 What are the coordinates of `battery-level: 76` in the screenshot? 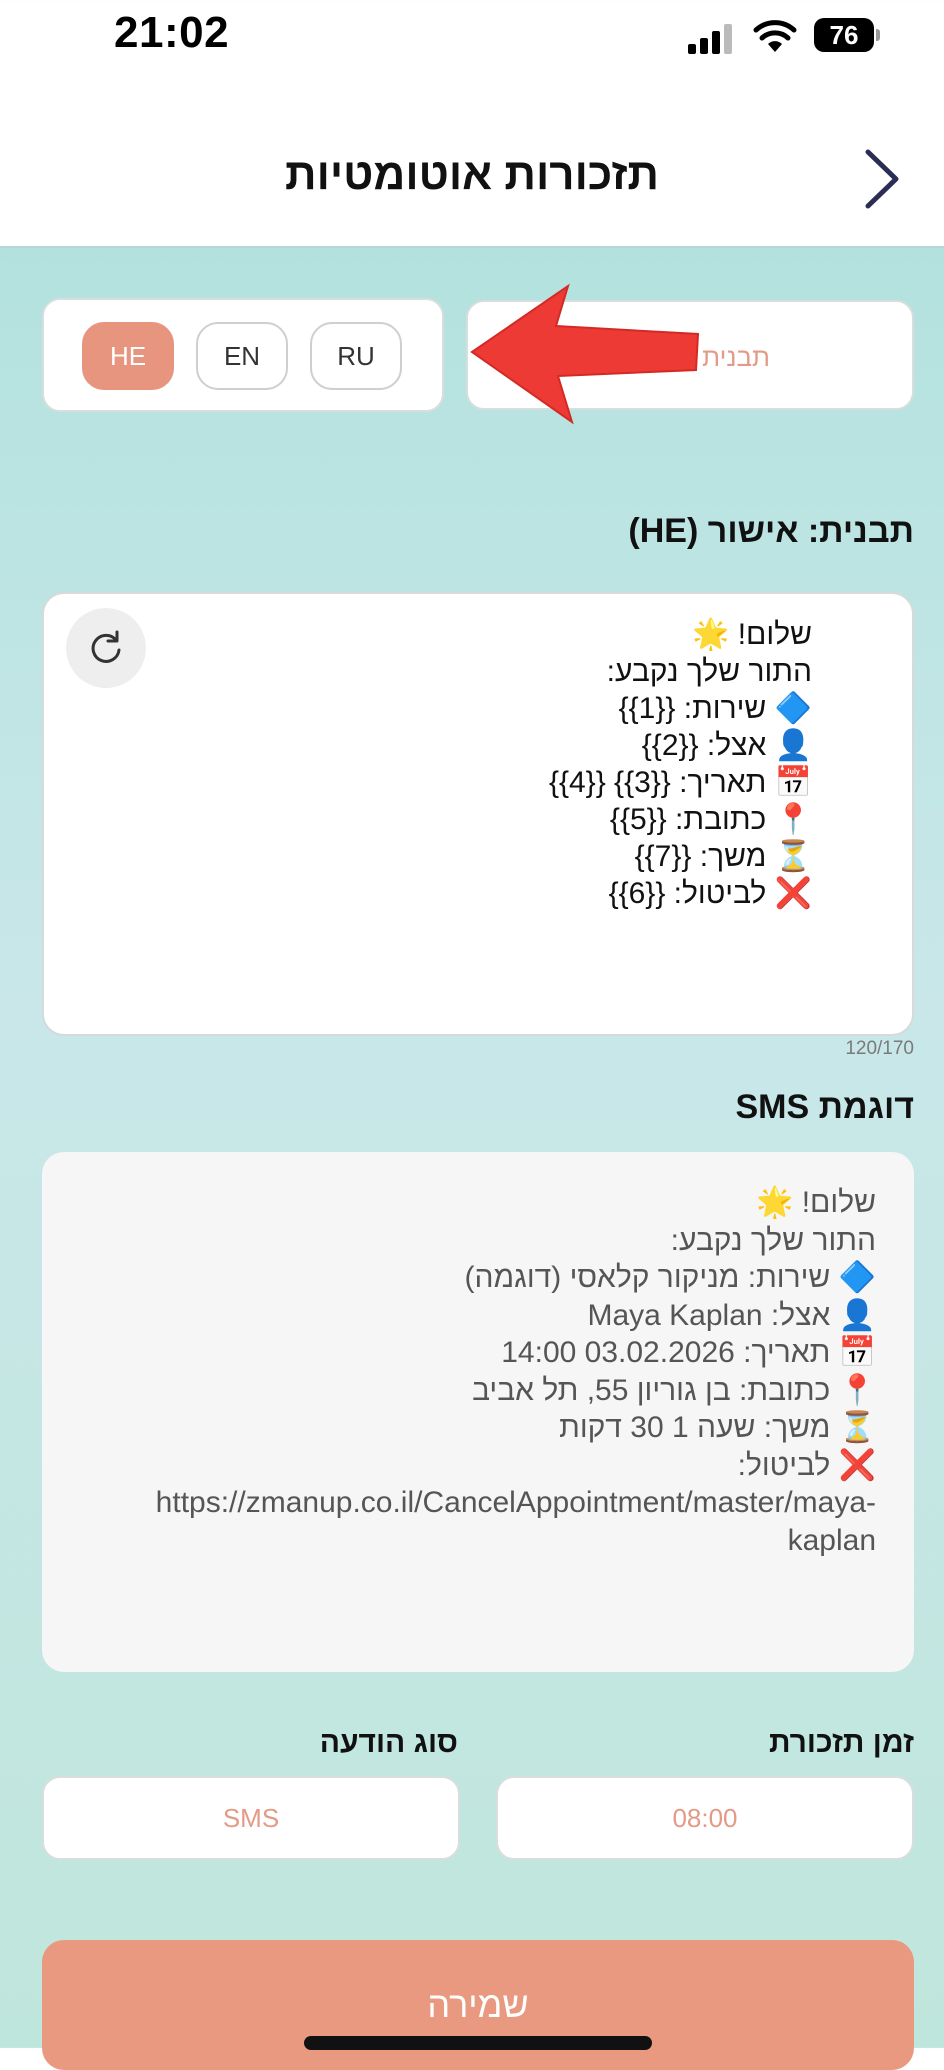 It's located at (844, 35).